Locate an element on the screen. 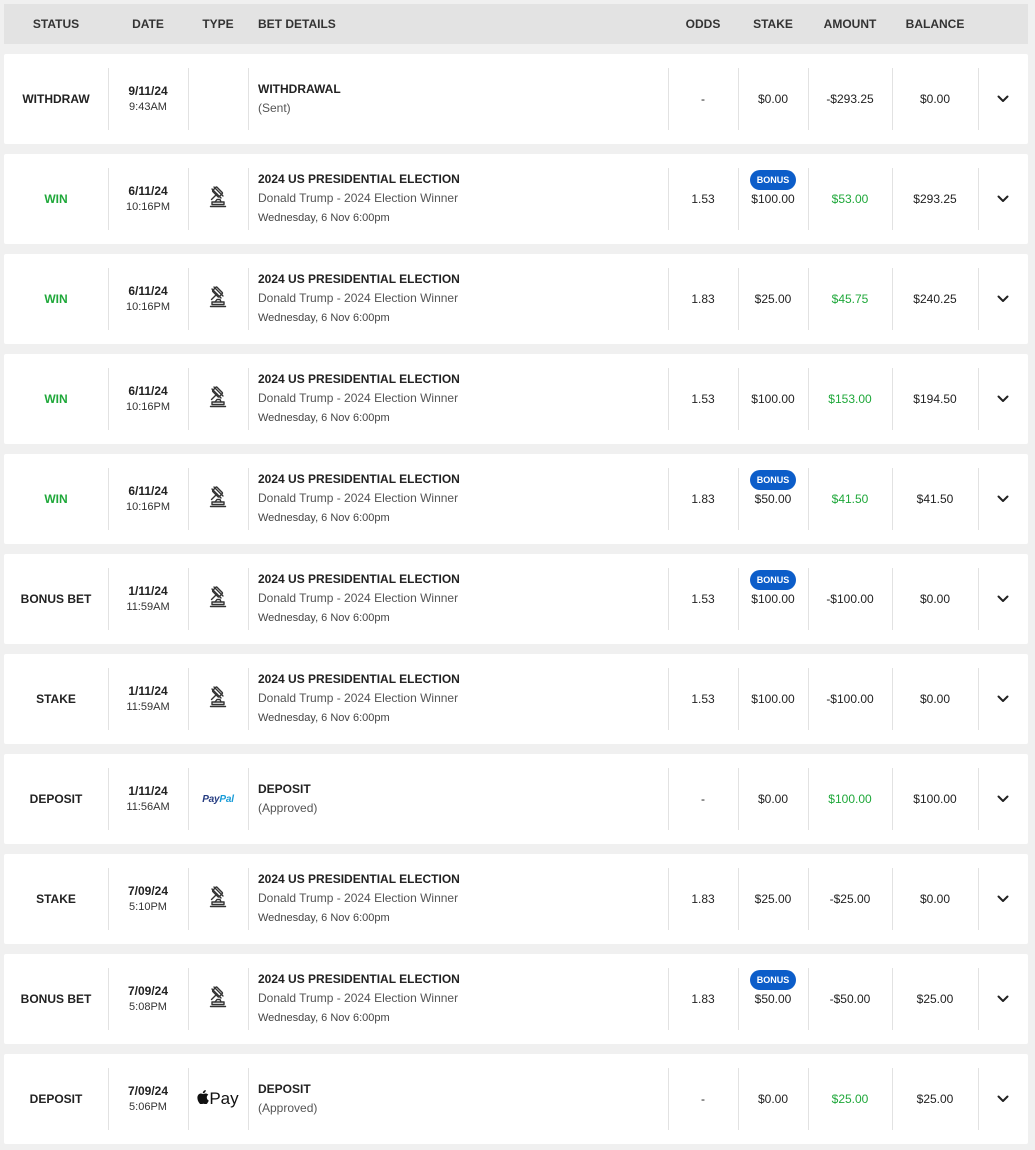 The image size is (1035, 1150). amount-value: $45.75 is located at coordinates (850, 299).